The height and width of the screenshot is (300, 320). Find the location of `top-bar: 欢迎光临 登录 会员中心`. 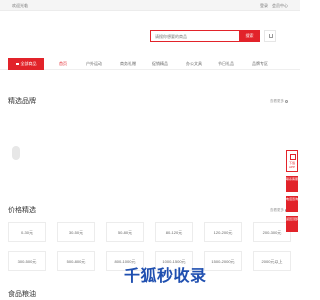

top-bar: 欢迎光临 登录 会员中心 is located at coordinates (150, 5).